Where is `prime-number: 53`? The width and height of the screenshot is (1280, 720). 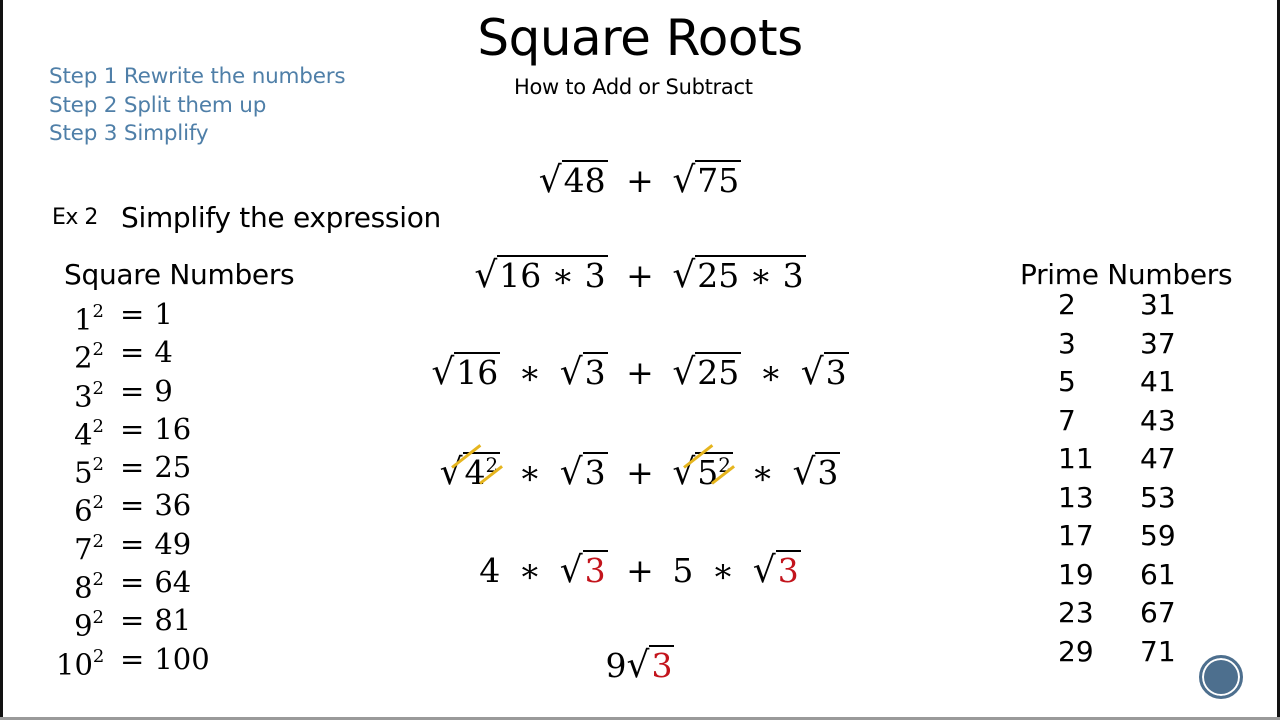 prime-number: 53 is located at coordinates (1158, 497).